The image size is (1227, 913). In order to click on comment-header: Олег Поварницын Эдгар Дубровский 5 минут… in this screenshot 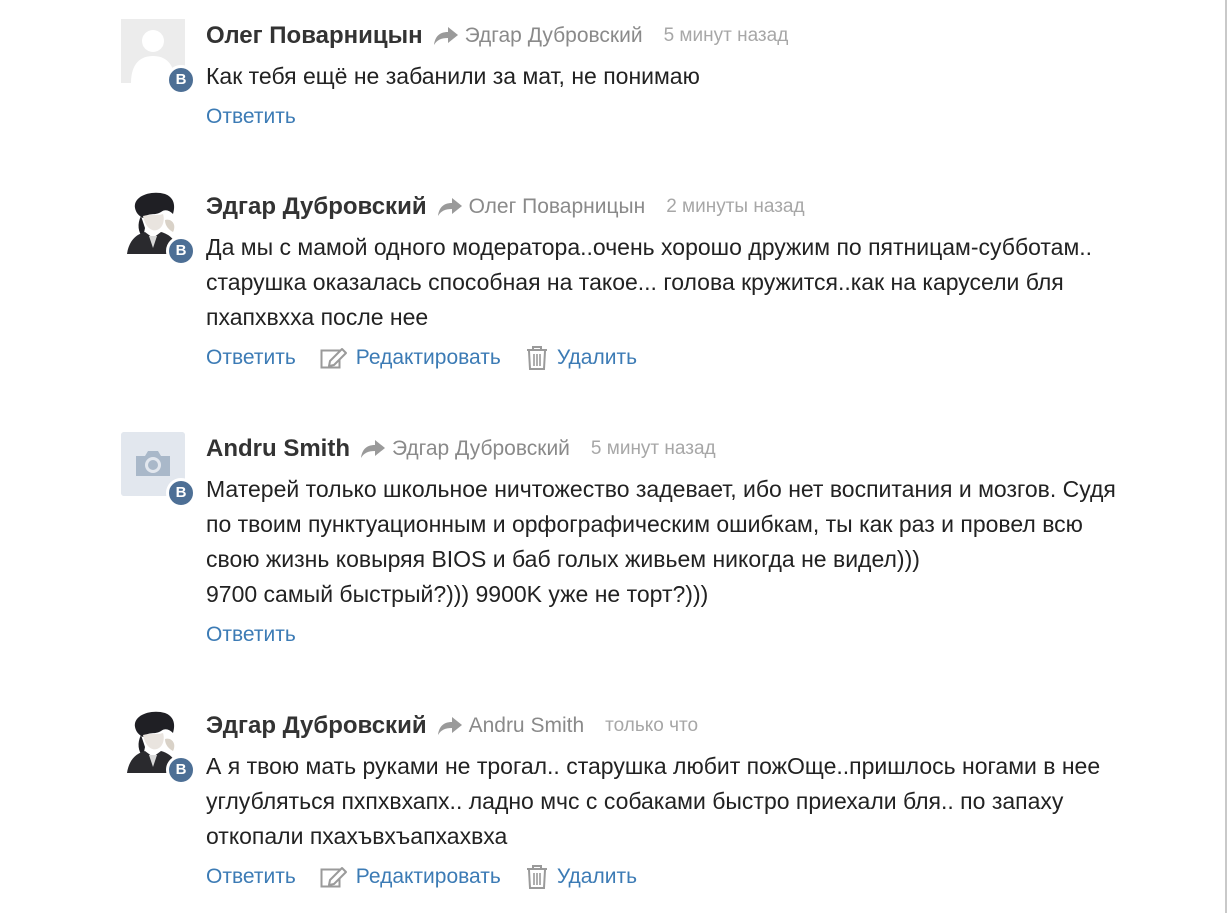, I will do `click(706, 36)`.